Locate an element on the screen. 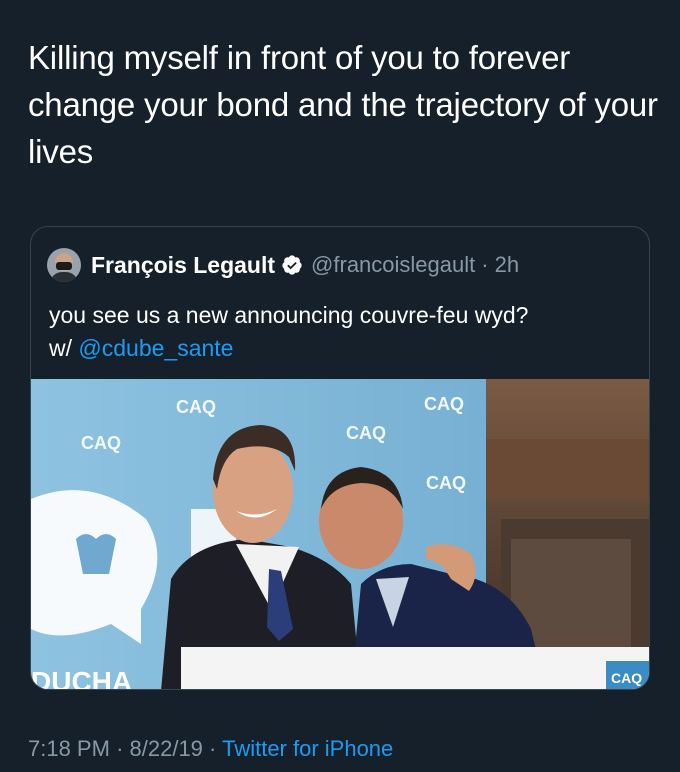 The width and height of the screenshot is (680, 772). backdrop-logo-3: CAQ is located at coordinates (366, 433).